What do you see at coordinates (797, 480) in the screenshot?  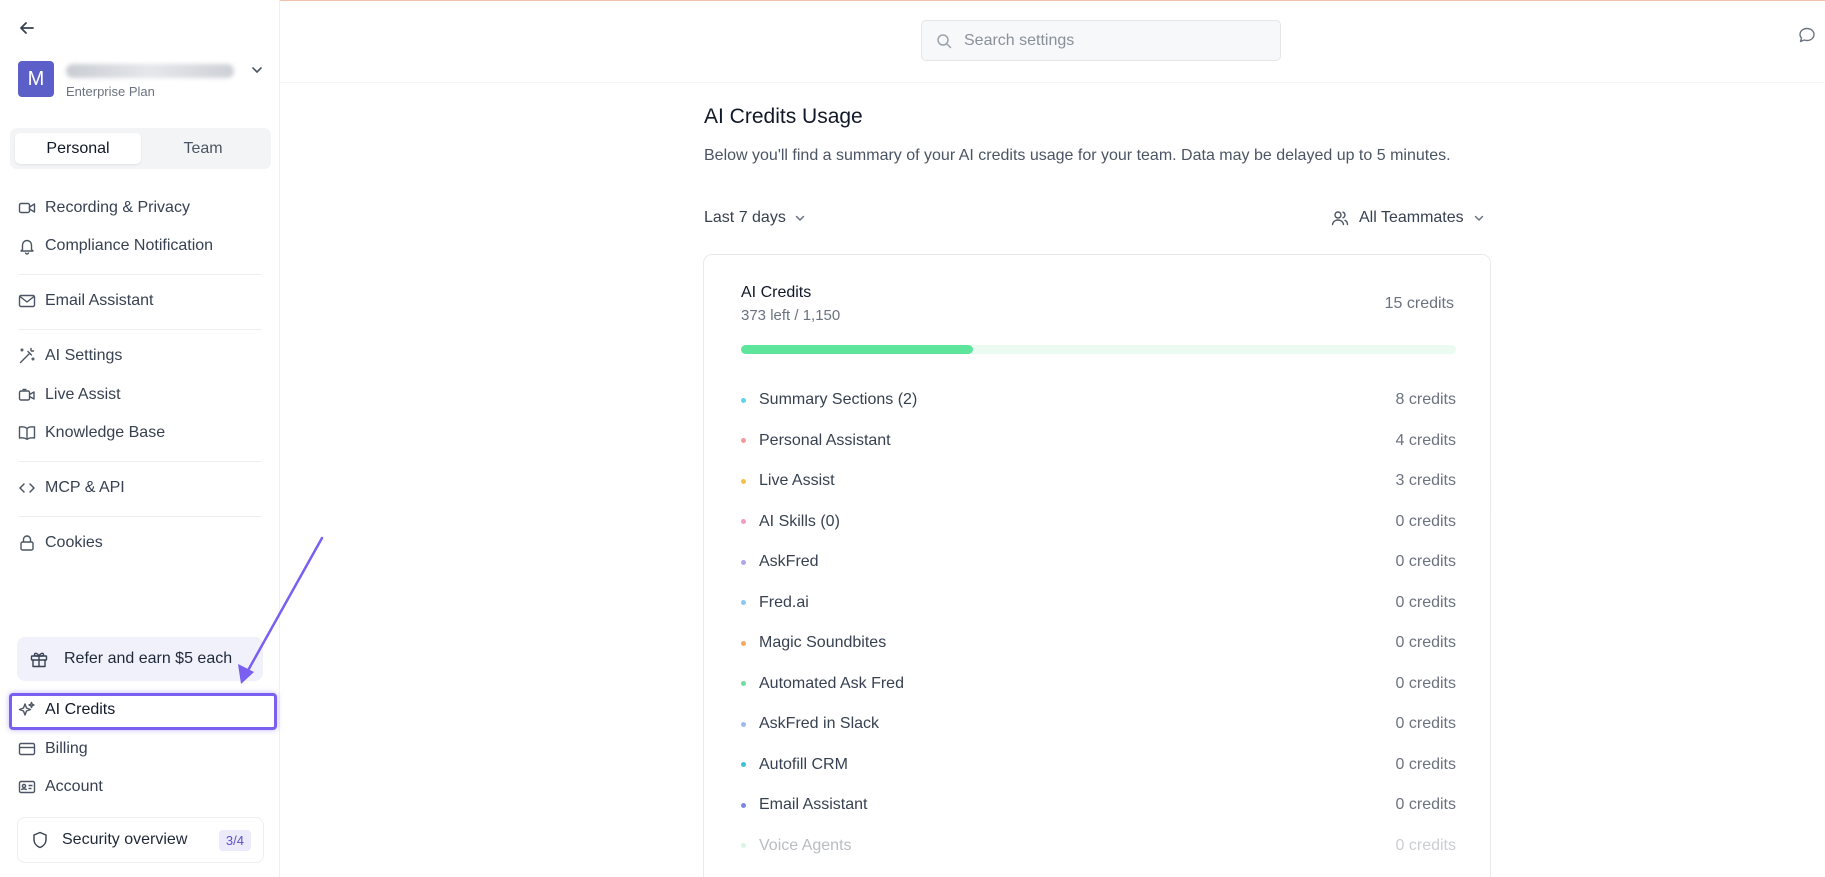 I see `usage-row-name: Live Assist` at bounding box center [797, 480].